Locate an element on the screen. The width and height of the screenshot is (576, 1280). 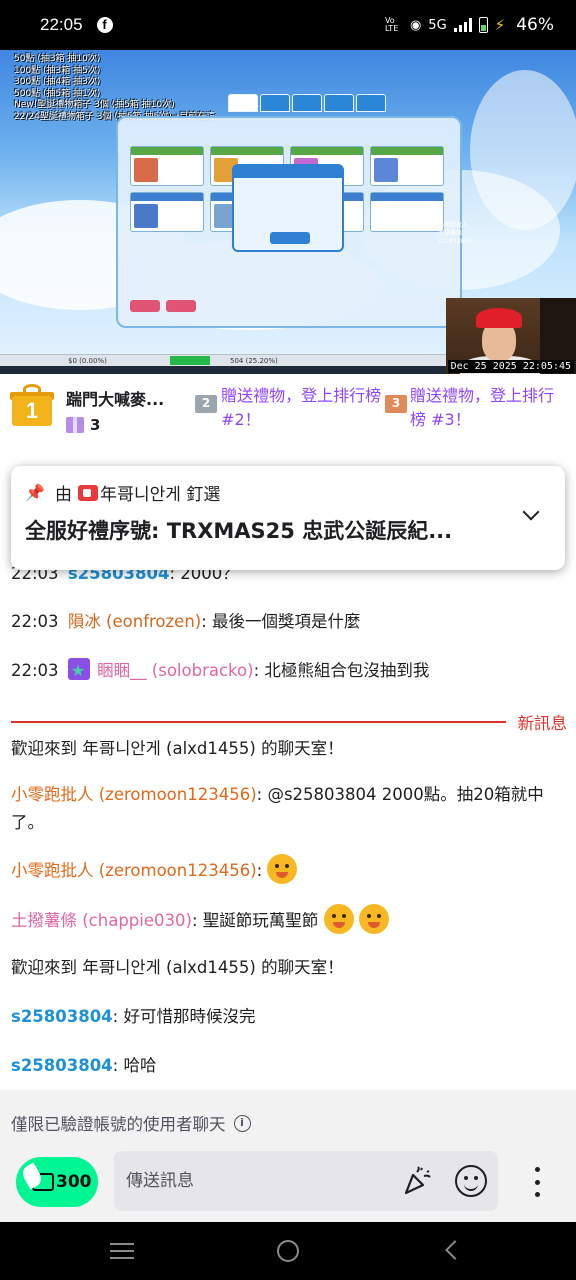
pinned-by-prefix: 由 is located at coordinates (63, 495).